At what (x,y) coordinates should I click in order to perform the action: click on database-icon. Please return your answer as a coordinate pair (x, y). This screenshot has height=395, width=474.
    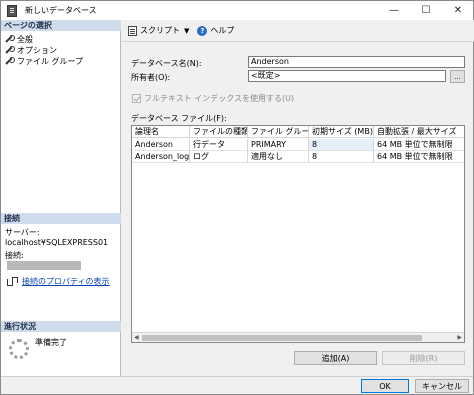
    Looking at the image, I should click on (12, 10).